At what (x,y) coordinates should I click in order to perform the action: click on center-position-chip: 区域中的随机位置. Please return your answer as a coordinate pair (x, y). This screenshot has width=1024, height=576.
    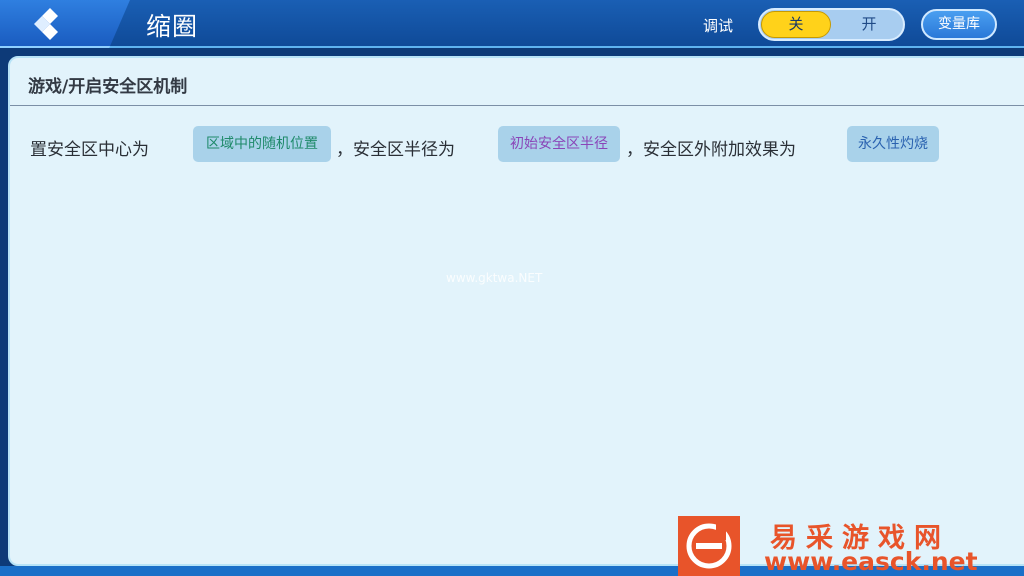
    Looking at the image, I should click on (262, 144).